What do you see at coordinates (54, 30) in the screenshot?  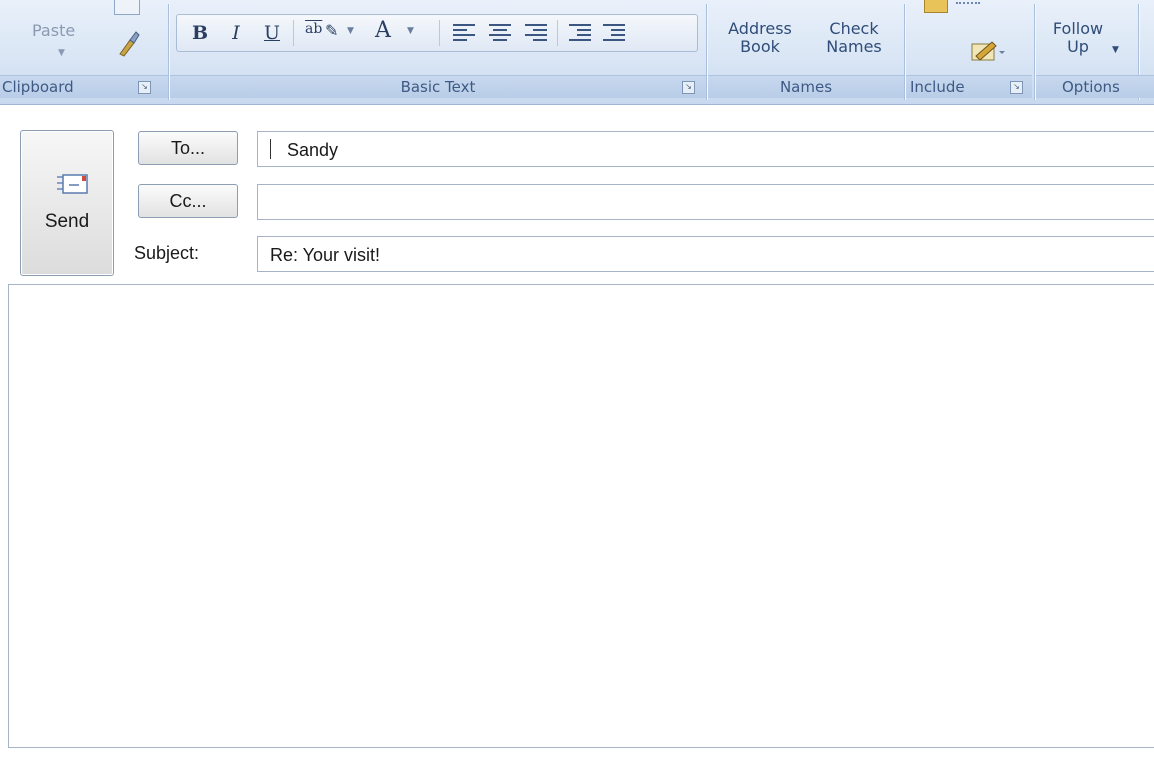 I see `paste-label: Paste` at bounding box center [54, 30].